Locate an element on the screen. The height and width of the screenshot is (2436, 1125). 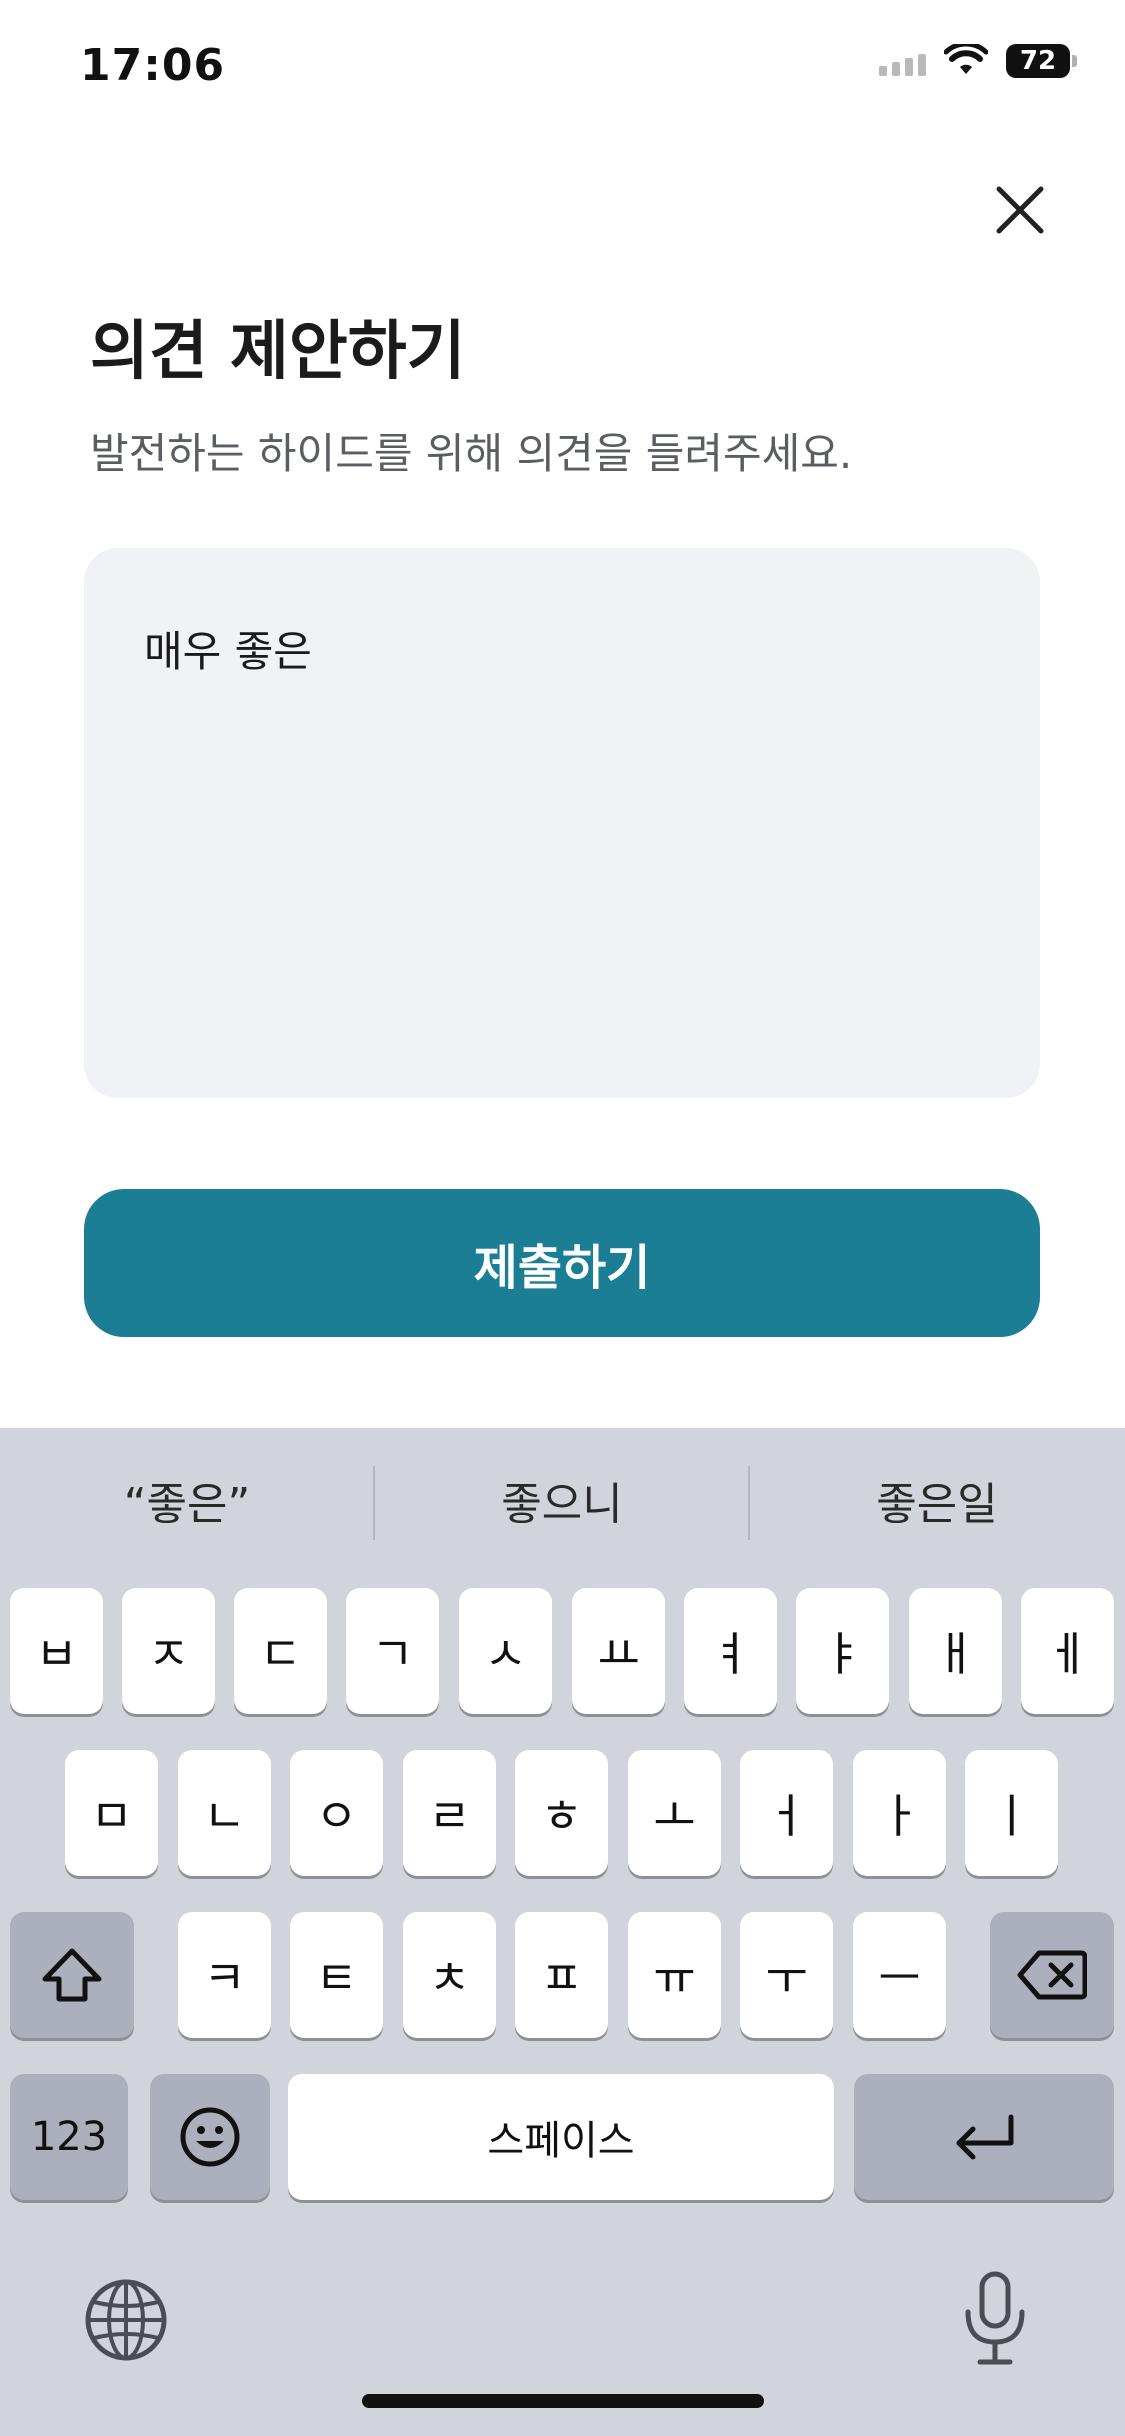
key: ㅅ is located at coordinates (505, 1651).